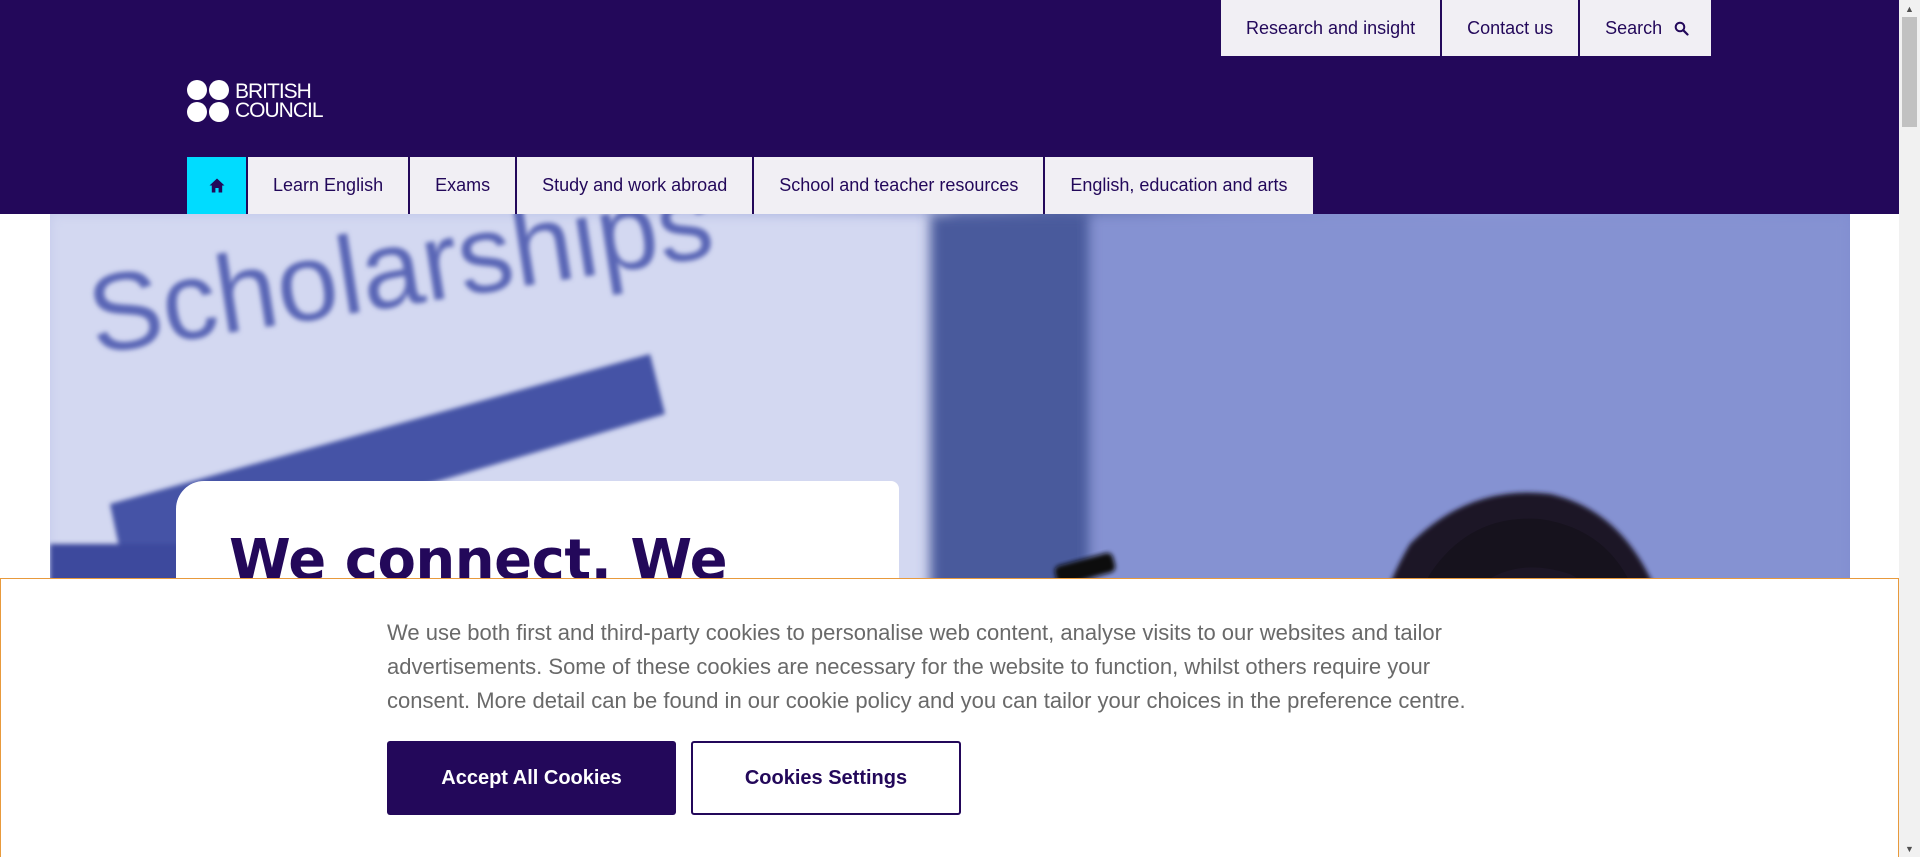  I want to click on contact-us-link: Contact us, so click(1510, 28).